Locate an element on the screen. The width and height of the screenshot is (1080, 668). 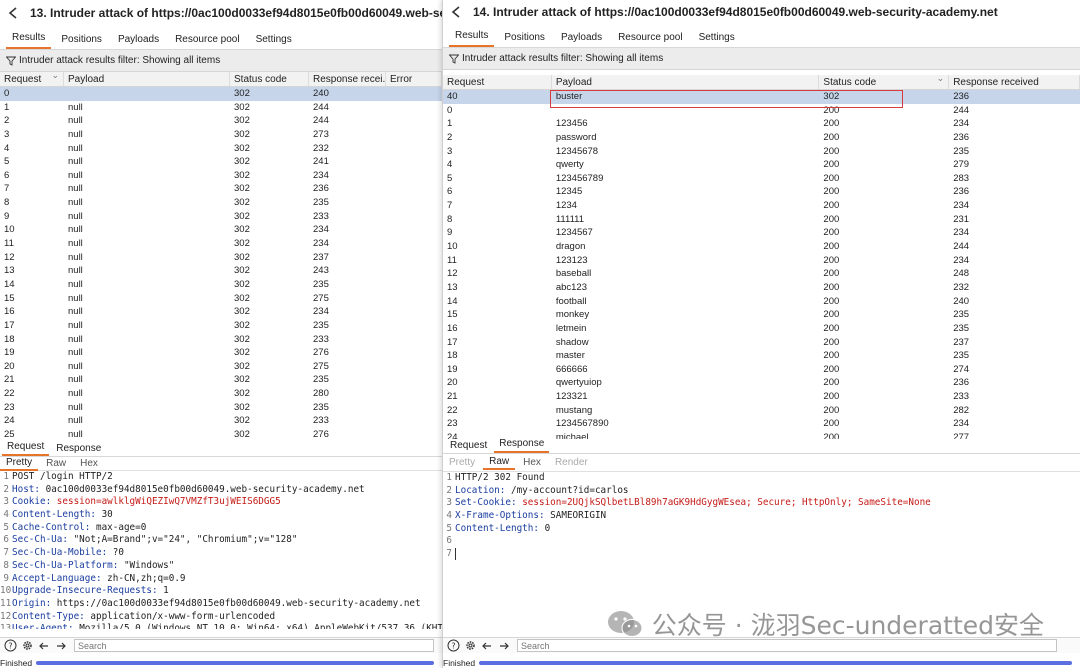
table-row: 17 null 302 235 is located at coordinates (221, 326).